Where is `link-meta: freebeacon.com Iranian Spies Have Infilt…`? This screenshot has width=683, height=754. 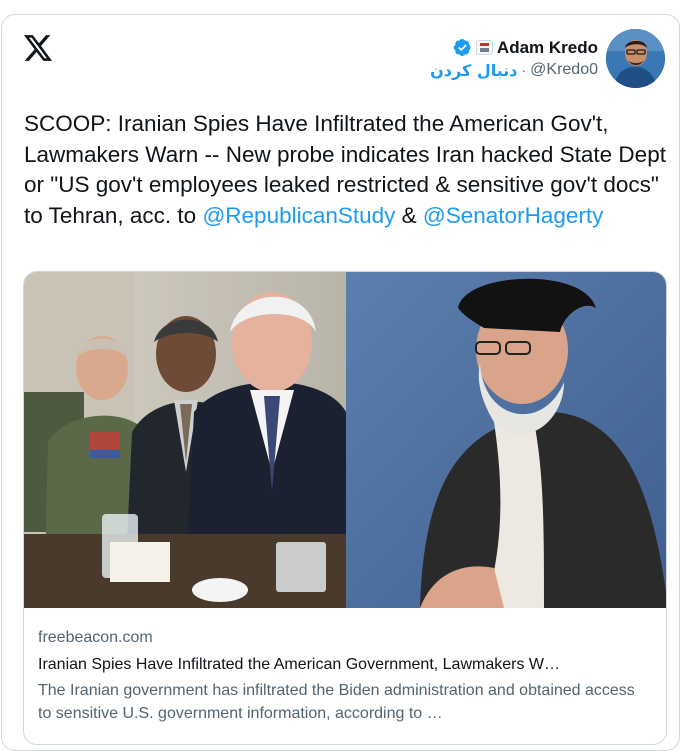 link-meta: freebeacon.com Iranian Spies Have Infilt… is located at coordinates (344, 676).